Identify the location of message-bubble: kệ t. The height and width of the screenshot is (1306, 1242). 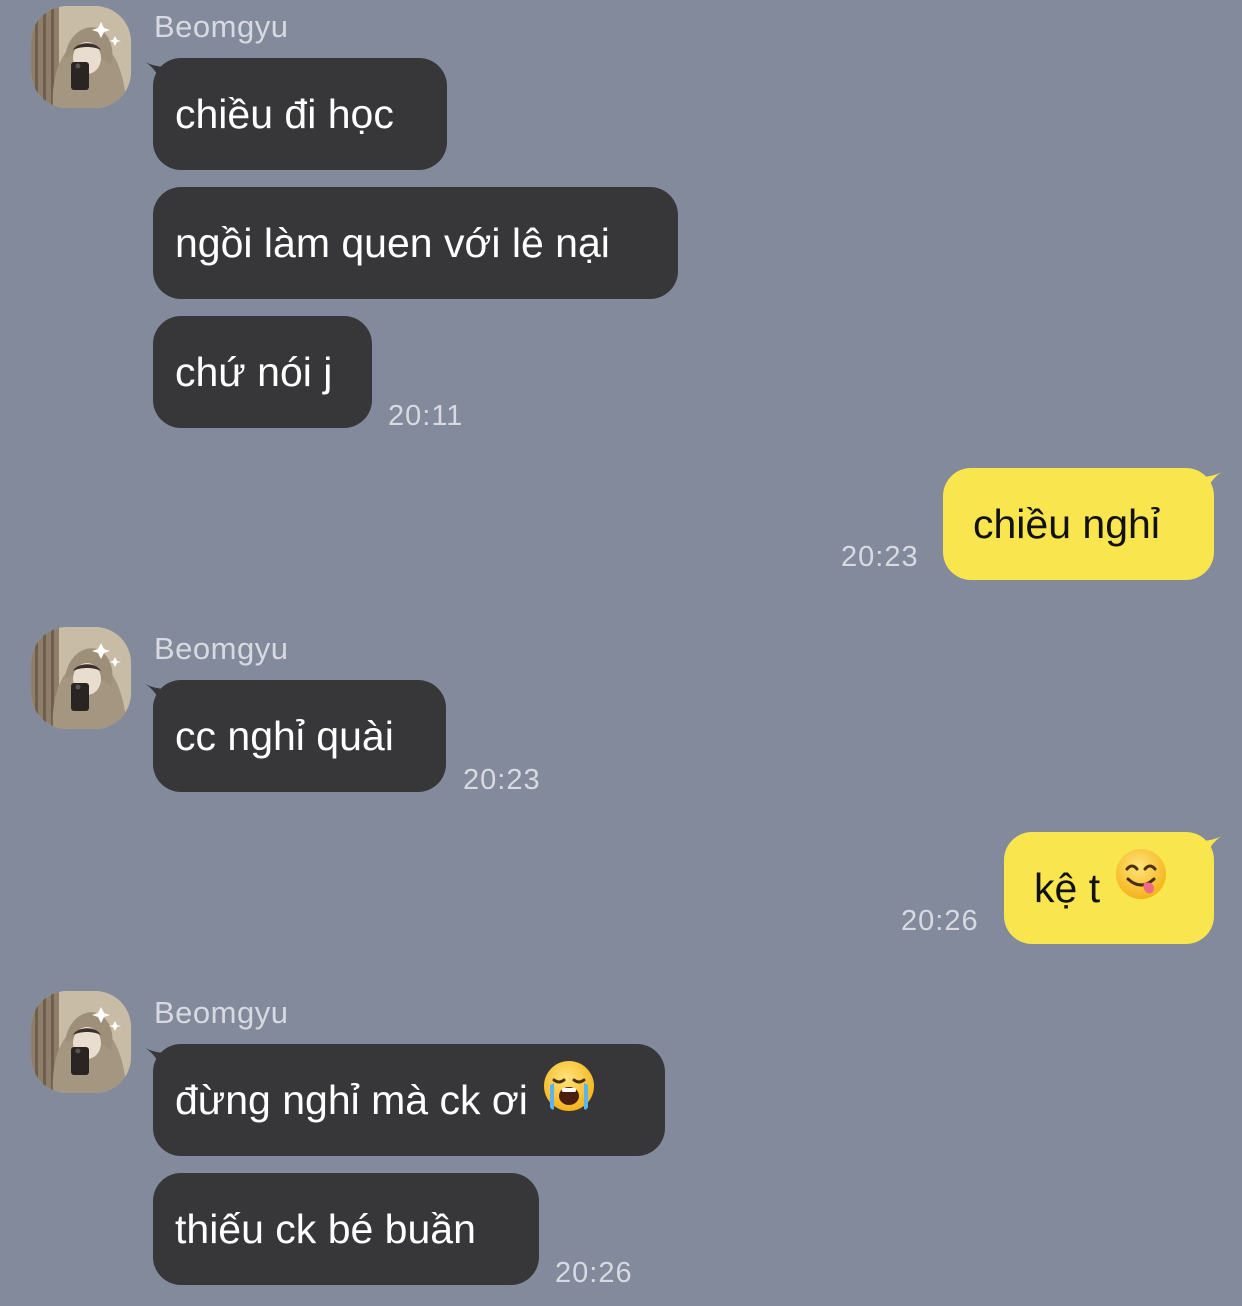
(1109, 888).